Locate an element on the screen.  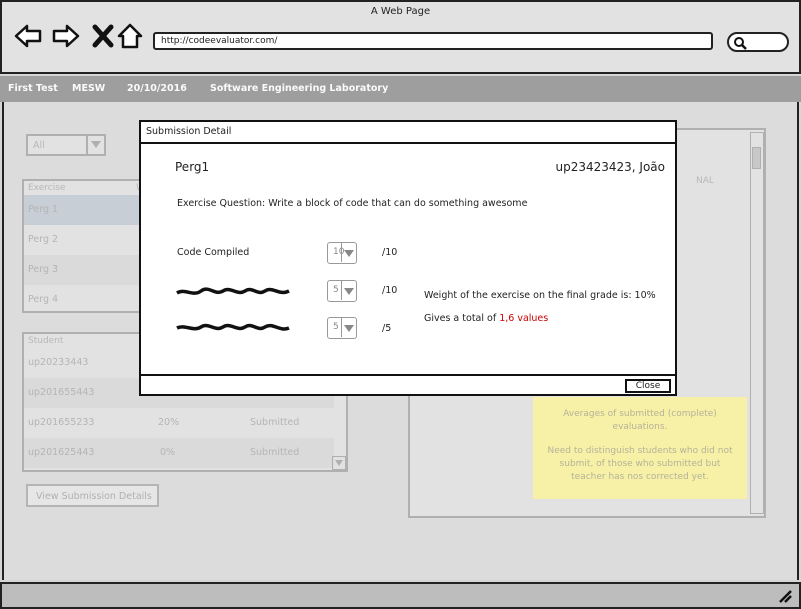
url-bar: http://codeevaluator.com/ is located at coordinates (433, 41).